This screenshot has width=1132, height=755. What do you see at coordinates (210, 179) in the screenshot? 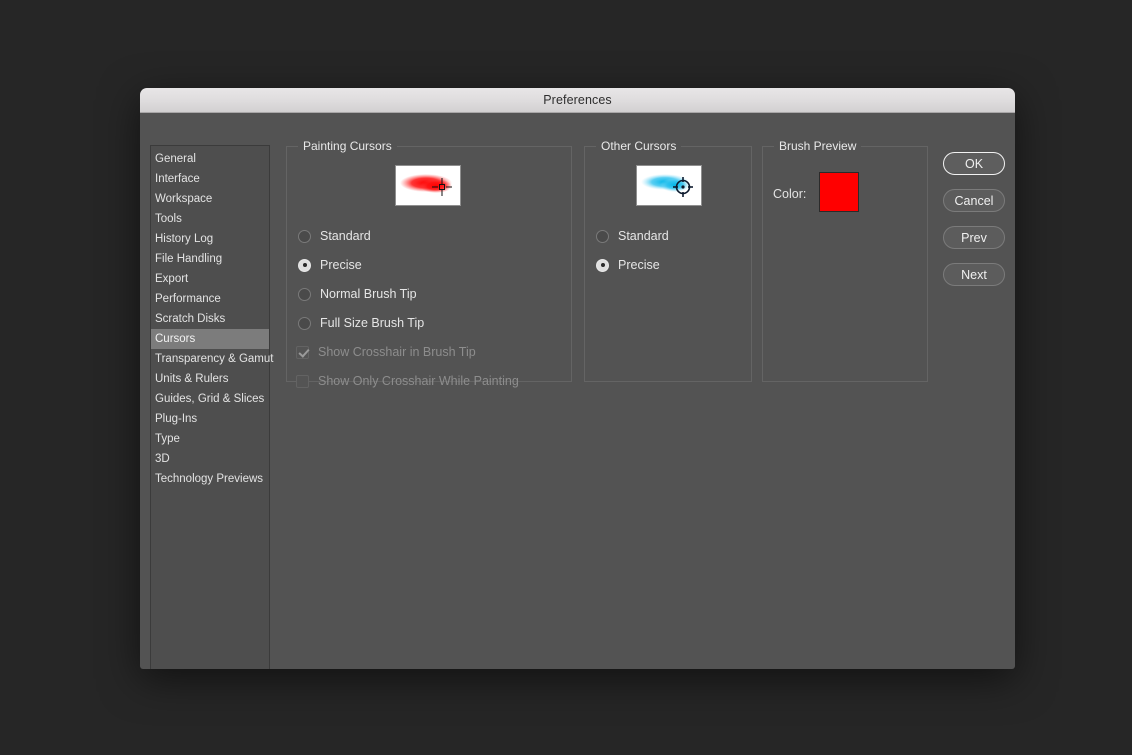
I see `sidebar-item-interface: Interface` at bounding box center [210, 179].